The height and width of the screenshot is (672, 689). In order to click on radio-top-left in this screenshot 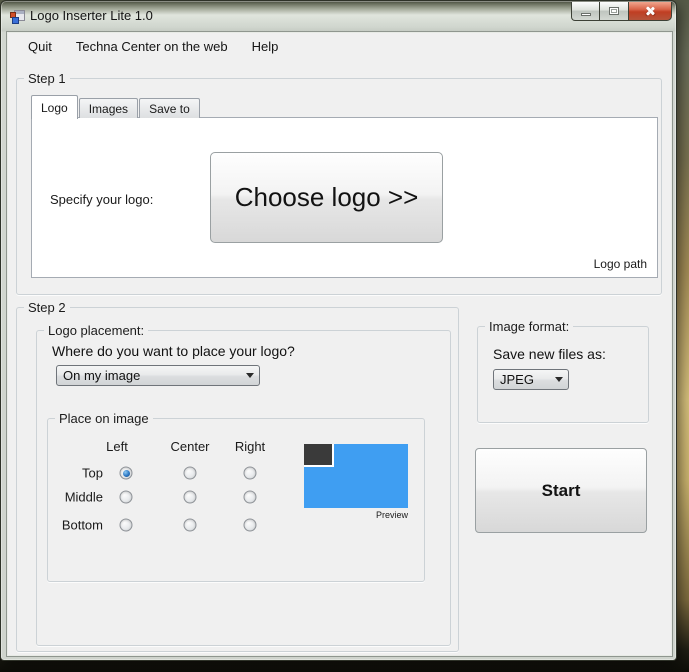, I will do `click(126, 473)`.